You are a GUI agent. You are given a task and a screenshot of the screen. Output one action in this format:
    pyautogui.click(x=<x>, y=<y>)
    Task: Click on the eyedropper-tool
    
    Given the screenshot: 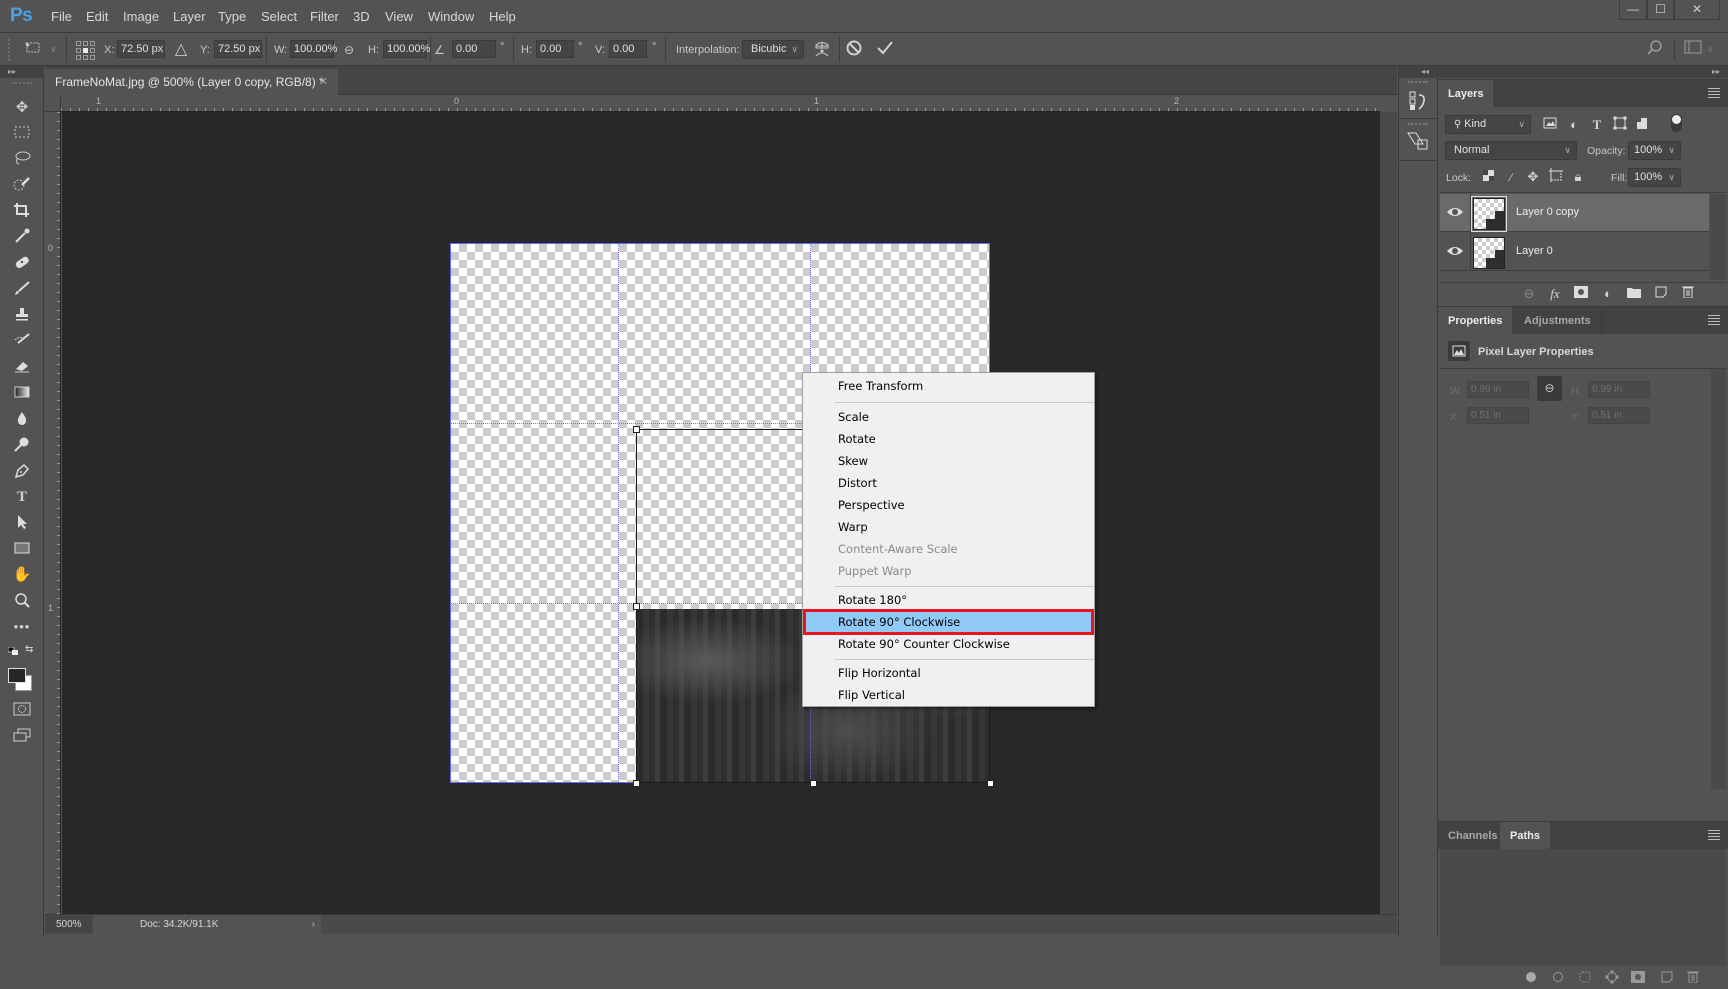 What is the action you would take?
    pyautogui.click(x=22, y=237)
    